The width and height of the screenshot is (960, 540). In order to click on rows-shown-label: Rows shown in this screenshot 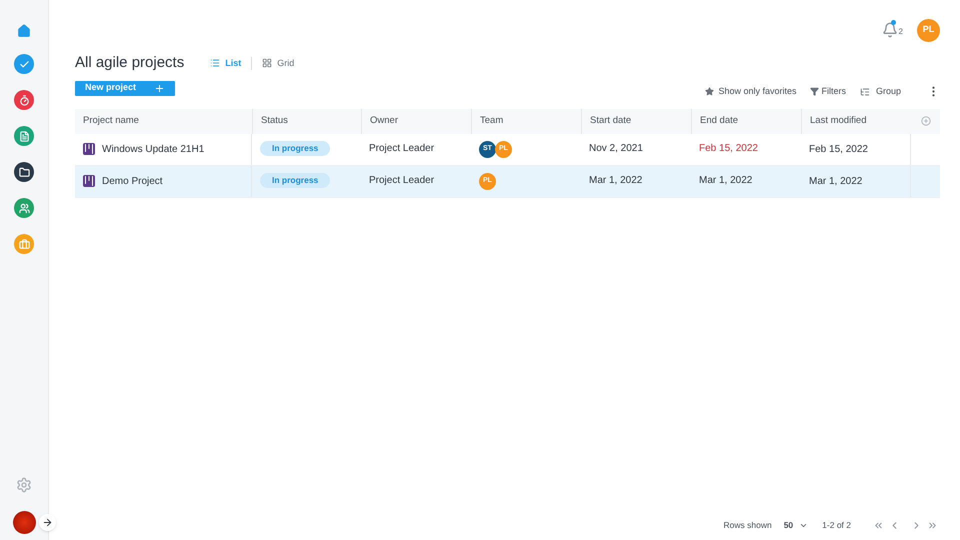, I will do `click(748, 525)`.